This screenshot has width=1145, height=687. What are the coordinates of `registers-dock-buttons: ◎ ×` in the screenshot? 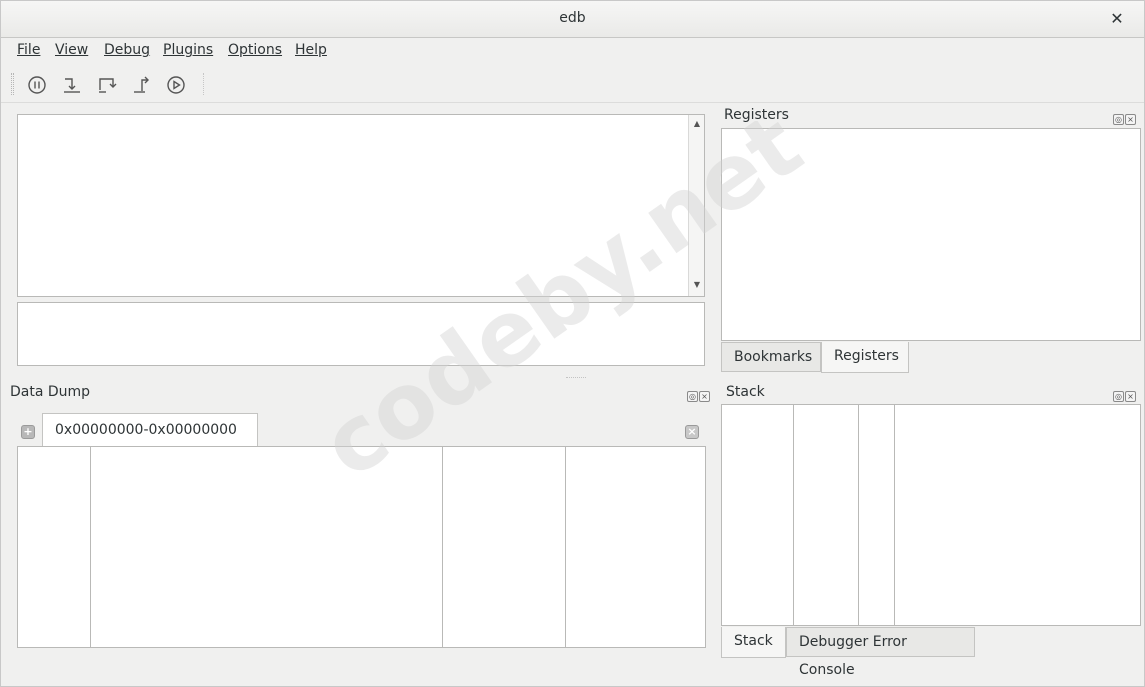 It's located at (1125, 117).